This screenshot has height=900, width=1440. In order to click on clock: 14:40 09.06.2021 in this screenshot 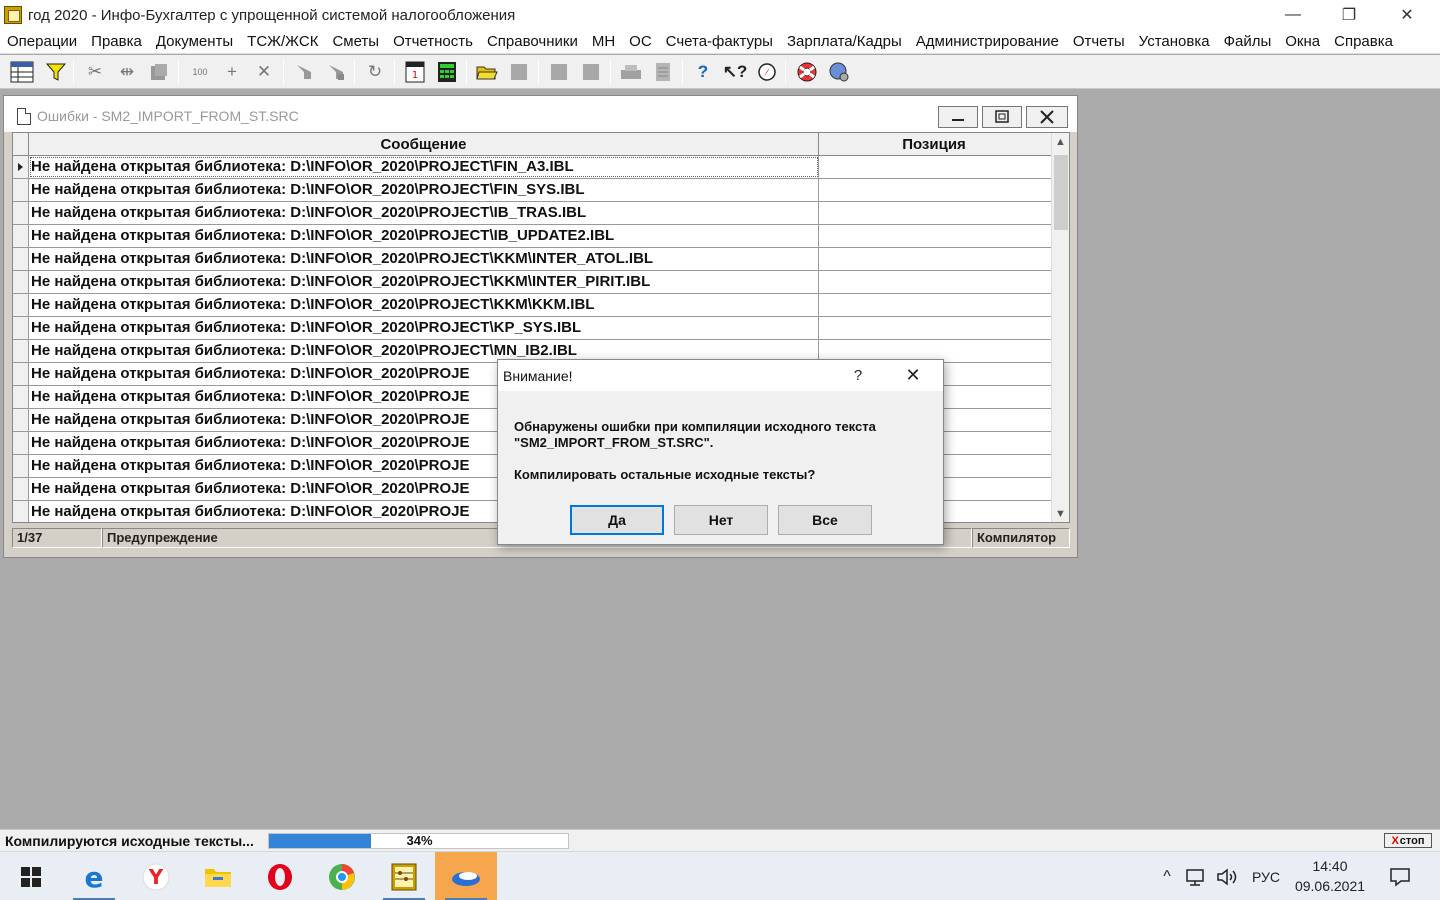, I will do `click(1330, 876)`.